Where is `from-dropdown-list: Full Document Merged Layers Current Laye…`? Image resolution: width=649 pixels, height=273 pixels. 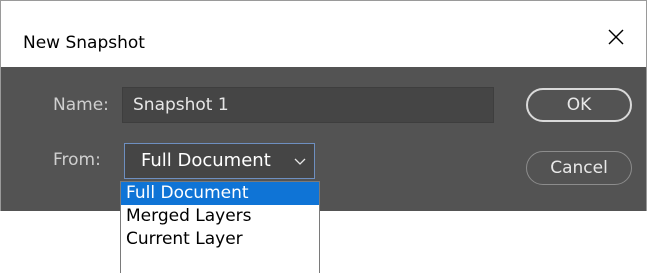
from-dropdown-list: Full Document Merged Layers Current Laye… is located at coordinates (220, 227).